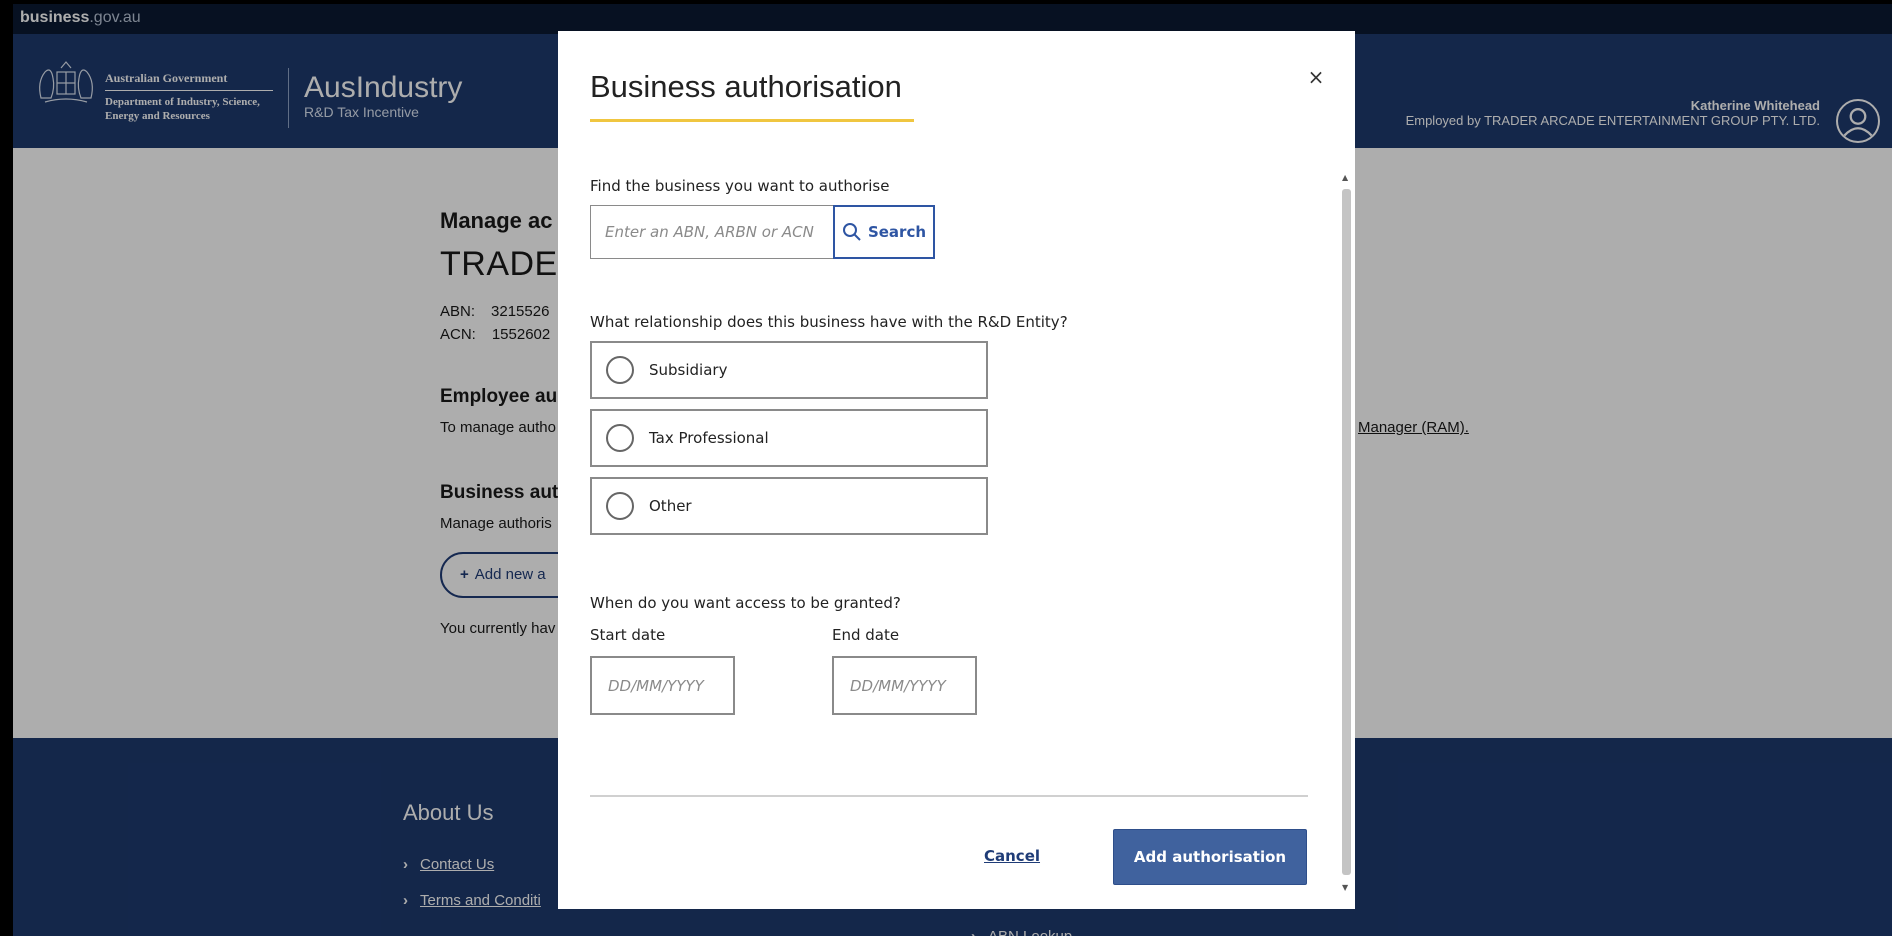 This screenshot has height=936, width=1892. Describe the element at coordinates (740, 186) in the screenshot. I see `find-business-label: Find the business you want to authorise` at that location.